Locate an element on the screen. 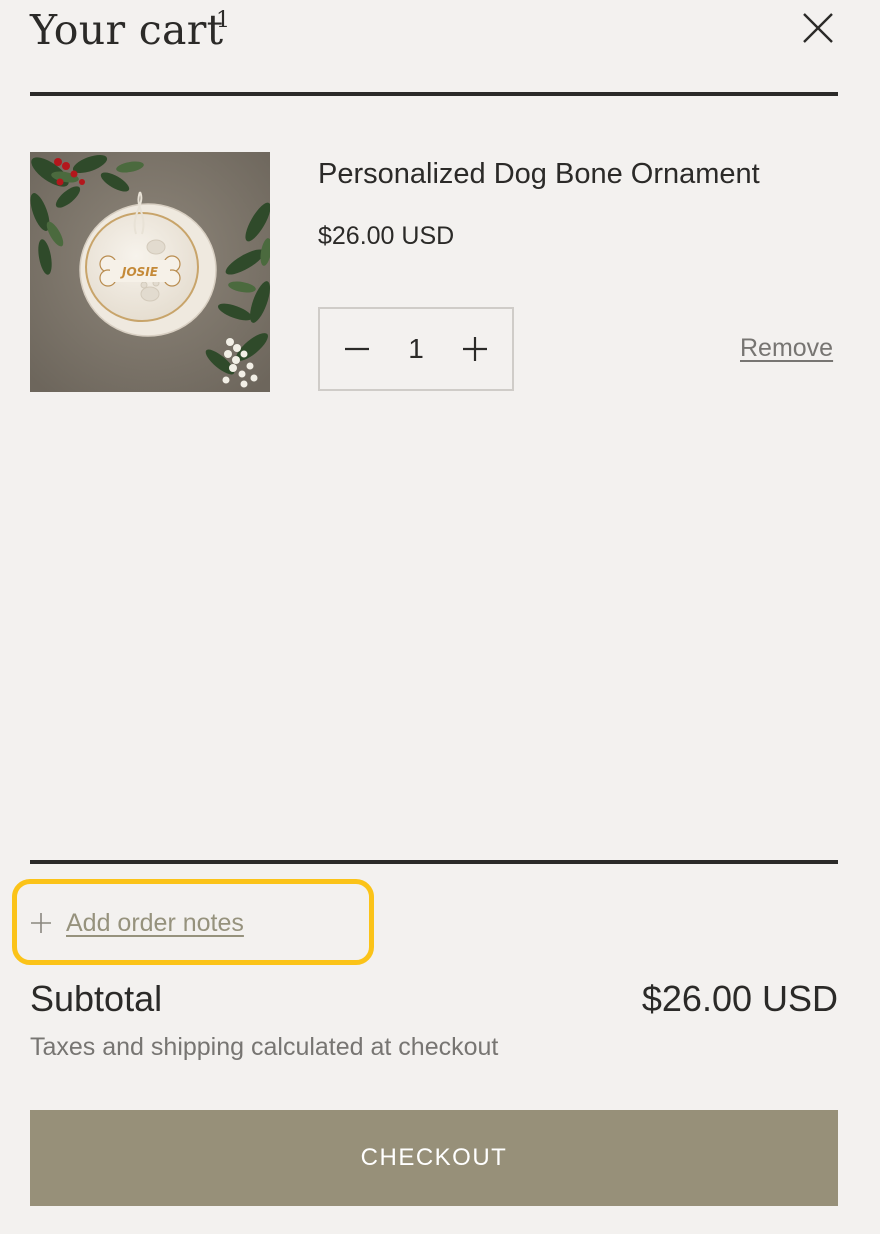 This screenshot has width=880, height=1234. svg-text: JOSIE is located at coordinates (139, 272).